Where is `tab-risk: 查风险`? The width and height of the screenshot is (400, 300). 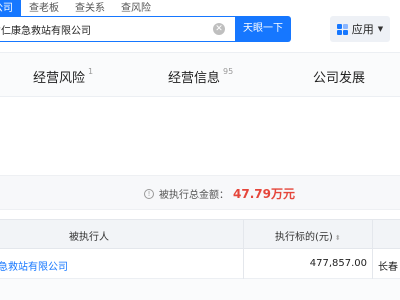 tab-risk: 查风险 is located at coordinates (136, 8).